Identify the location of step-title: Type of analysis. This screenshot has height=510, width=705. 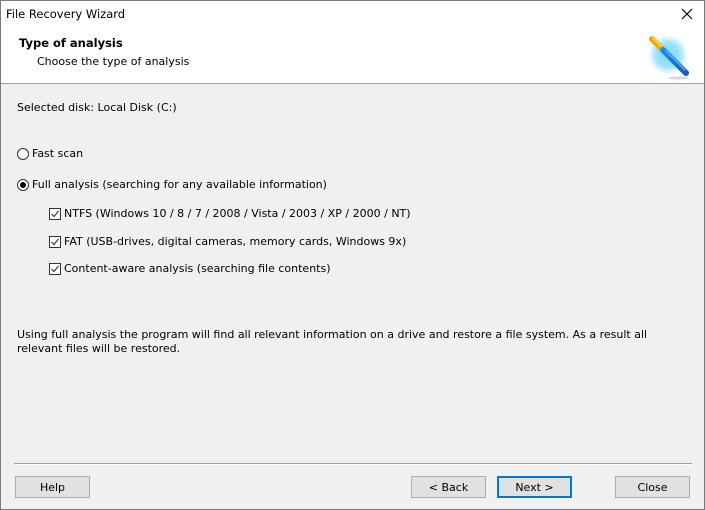
(71, 43).